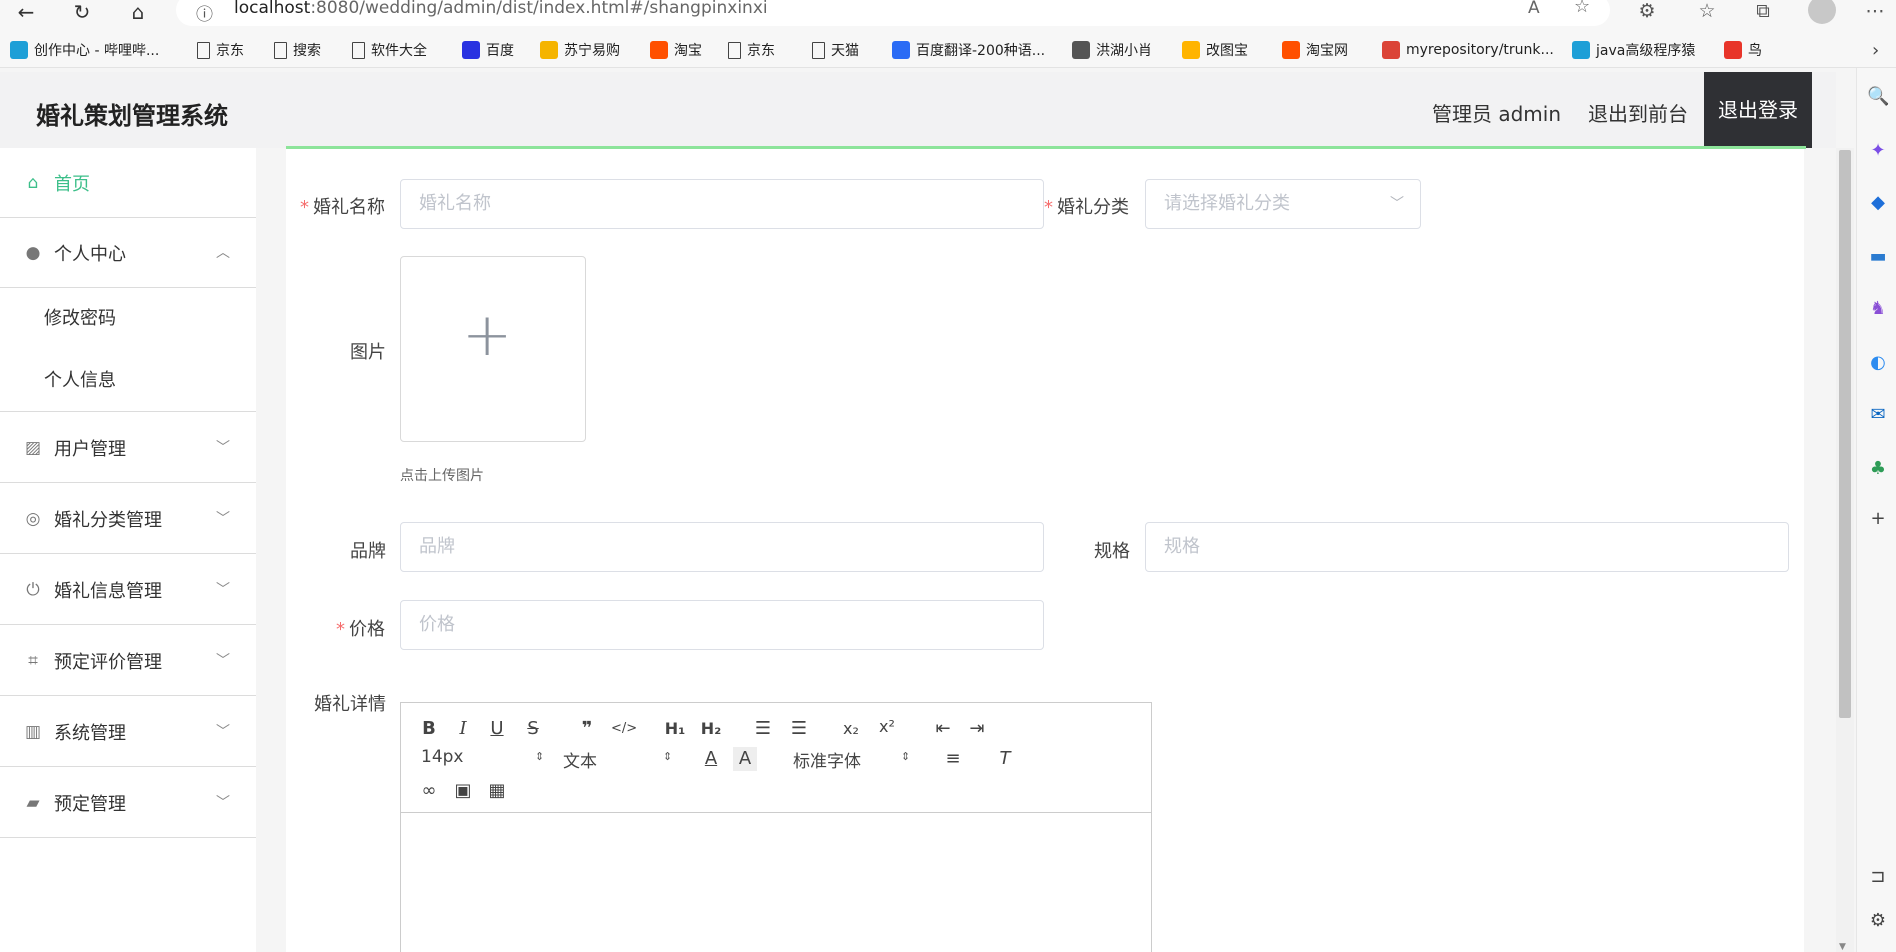 The image size is (1896, 952). I want to click on bookmark-item: 天猫, so click(835, 50).